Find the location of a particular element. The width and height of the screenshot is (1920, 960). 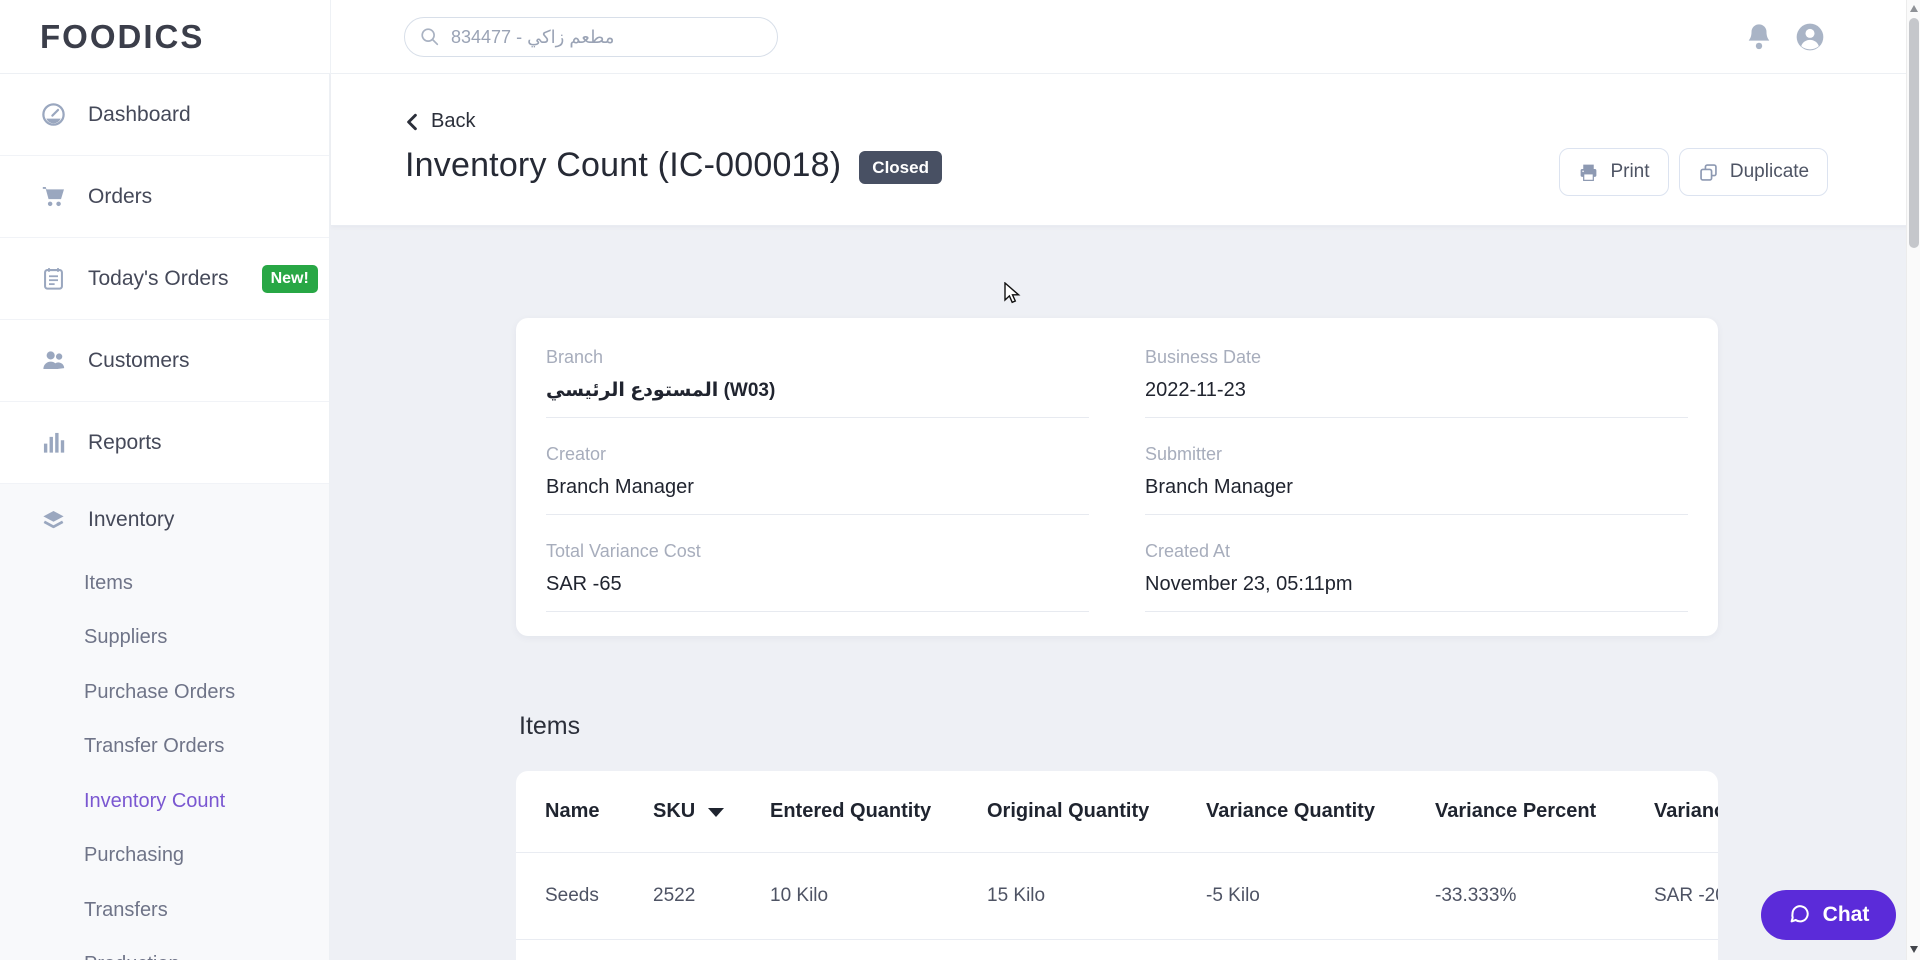

people-icon is located at coordinates (54, 360).